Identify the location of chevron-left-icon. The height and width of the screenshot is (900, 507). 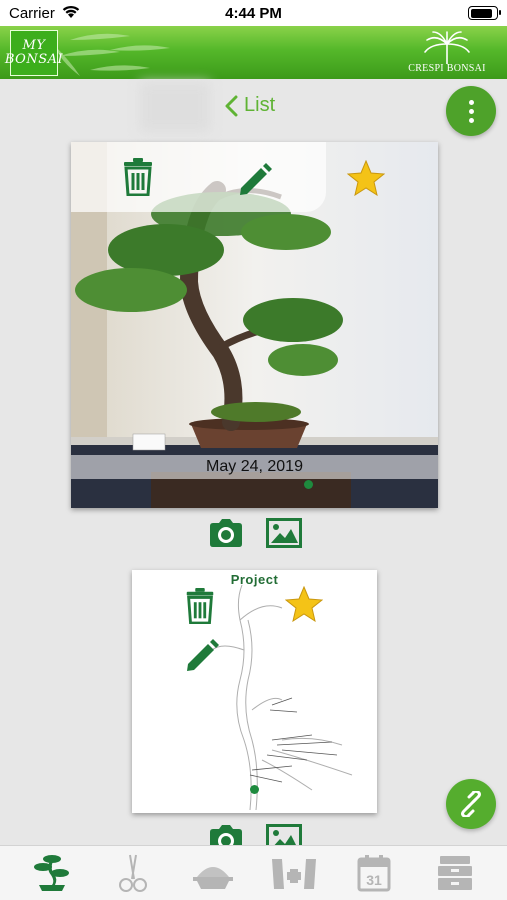
(231, 105).